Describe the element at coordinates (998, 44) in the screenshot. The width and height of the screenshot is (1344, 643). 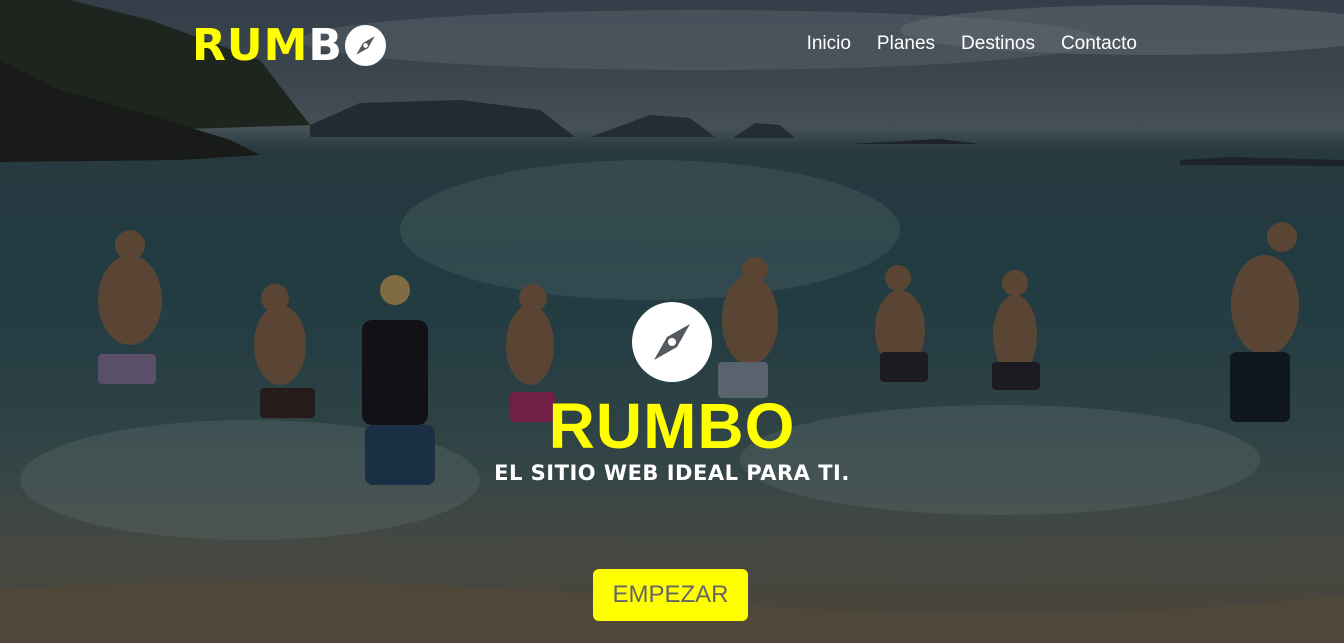
I see `nav-item-destinos: Destinos` at that location.